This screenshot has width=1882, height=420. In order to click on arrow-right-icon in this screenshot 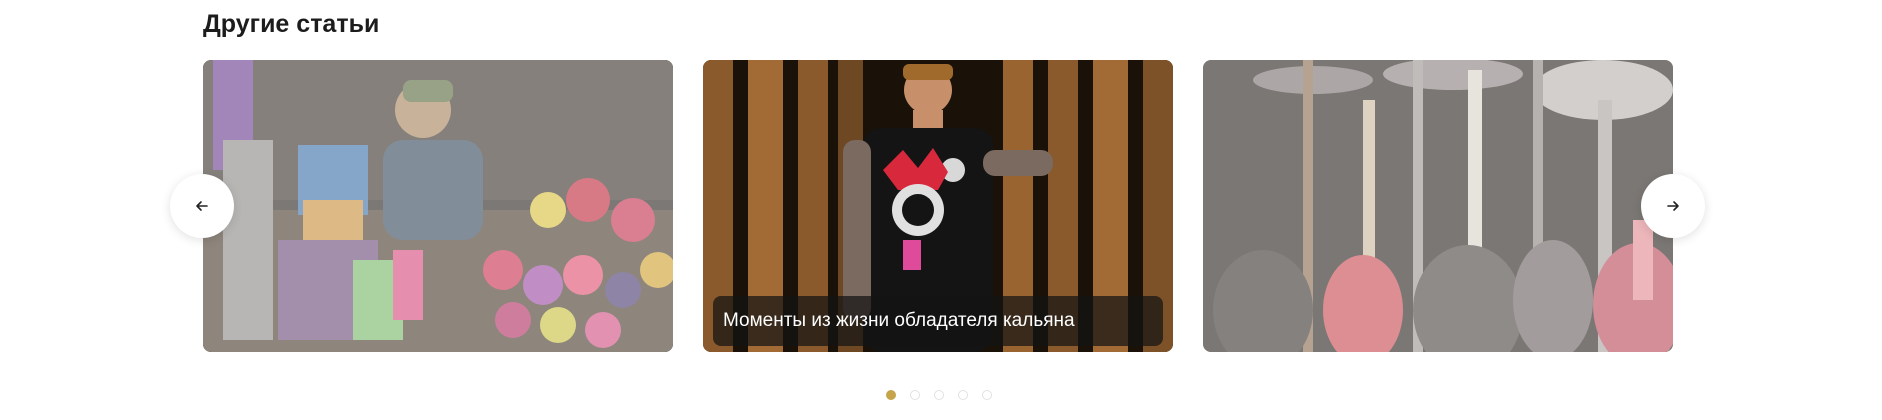, I will do `click(1673, 206)`.